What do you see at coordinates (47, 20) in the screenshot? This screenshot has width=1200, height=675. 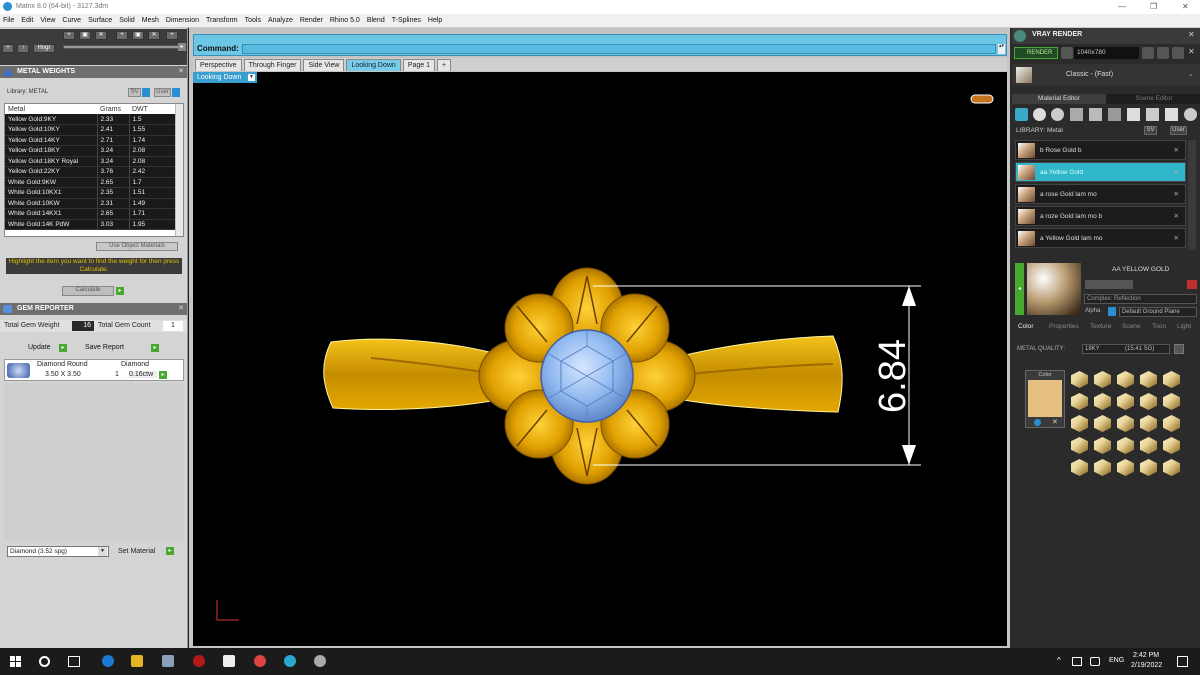 I see `menu-view: View` at bounding box center [47, 20].